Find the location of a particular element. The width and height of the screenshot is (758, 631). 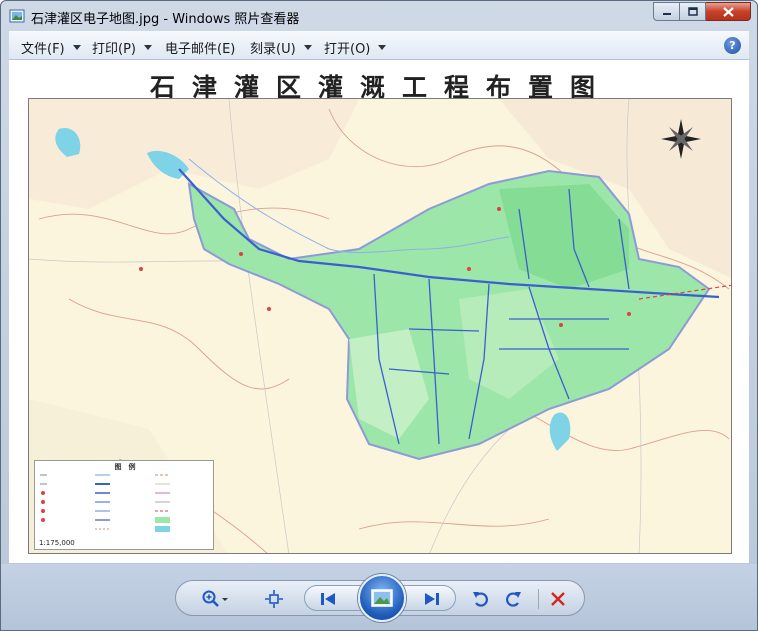

control-pill is located at coordinates (380, 598).